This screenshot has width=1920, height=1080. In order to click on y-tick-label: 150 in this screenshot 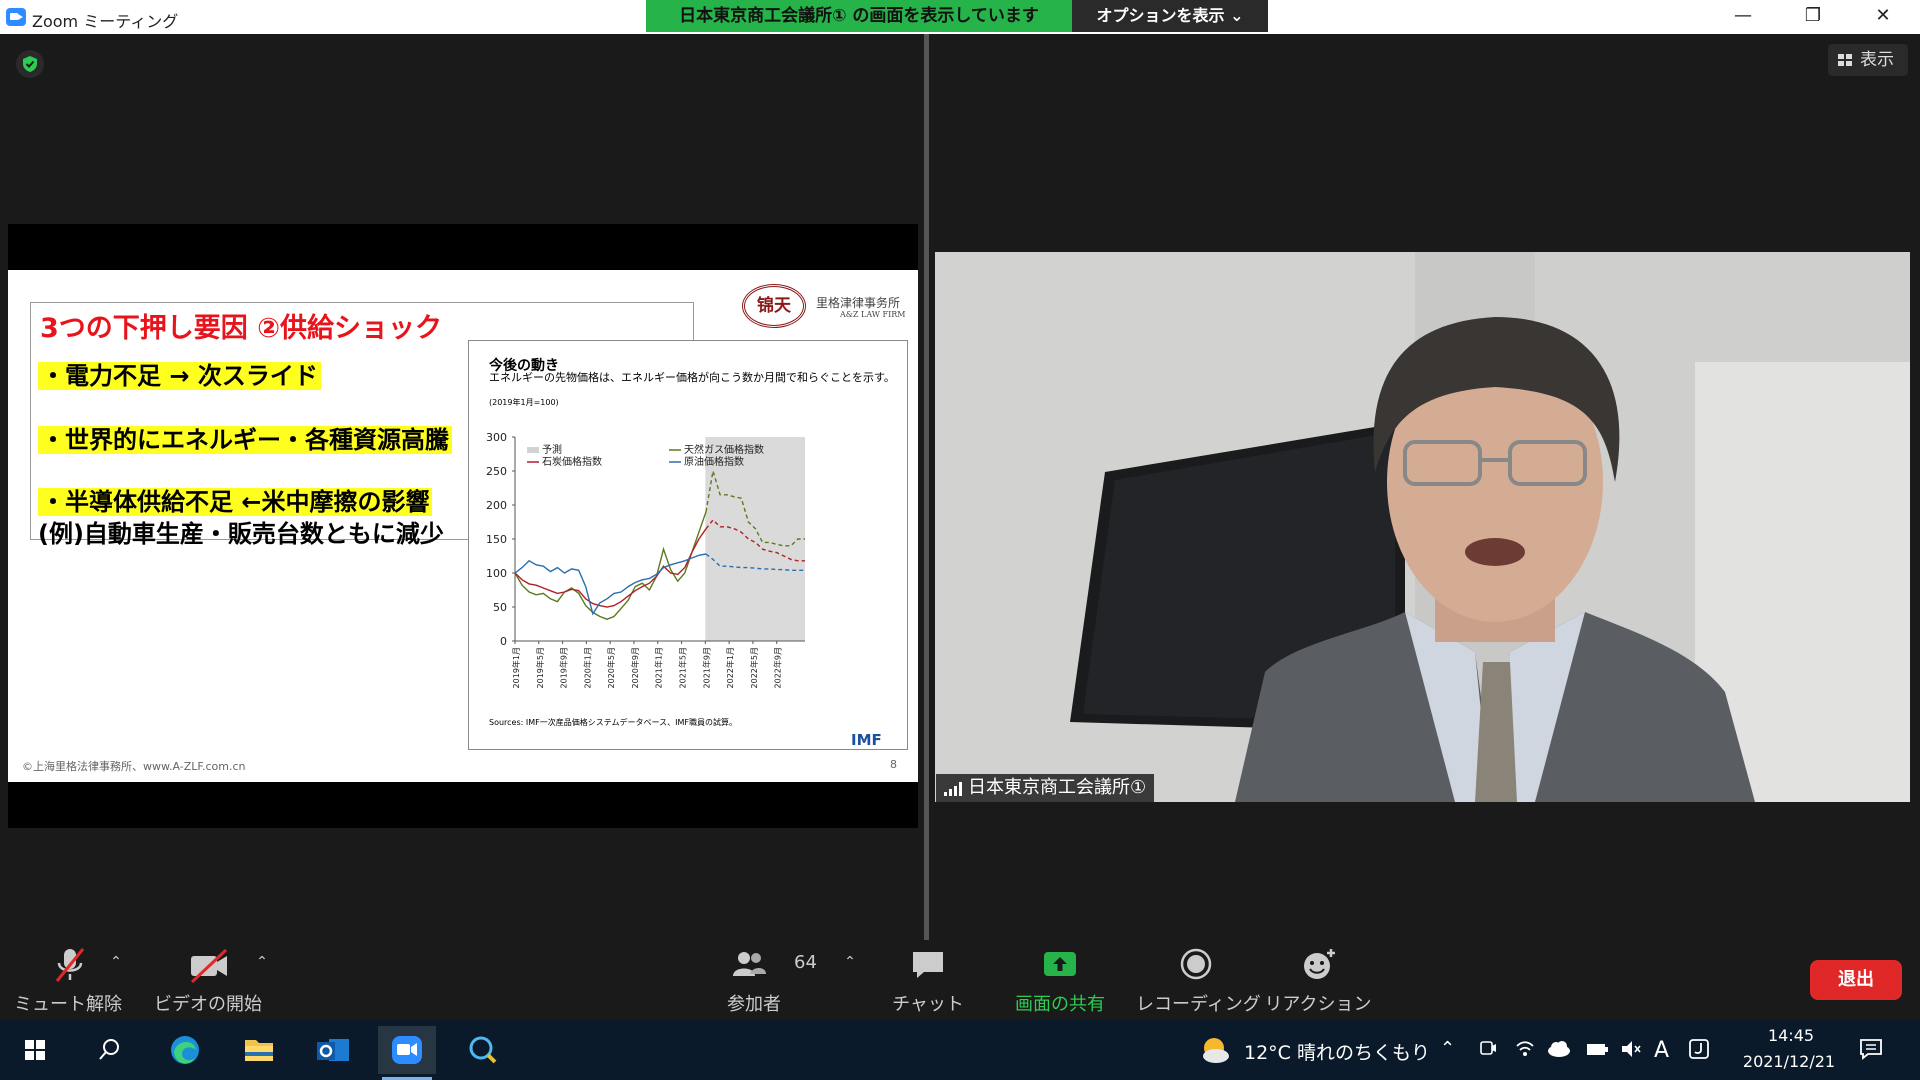, I will do `click(496, 539)`.